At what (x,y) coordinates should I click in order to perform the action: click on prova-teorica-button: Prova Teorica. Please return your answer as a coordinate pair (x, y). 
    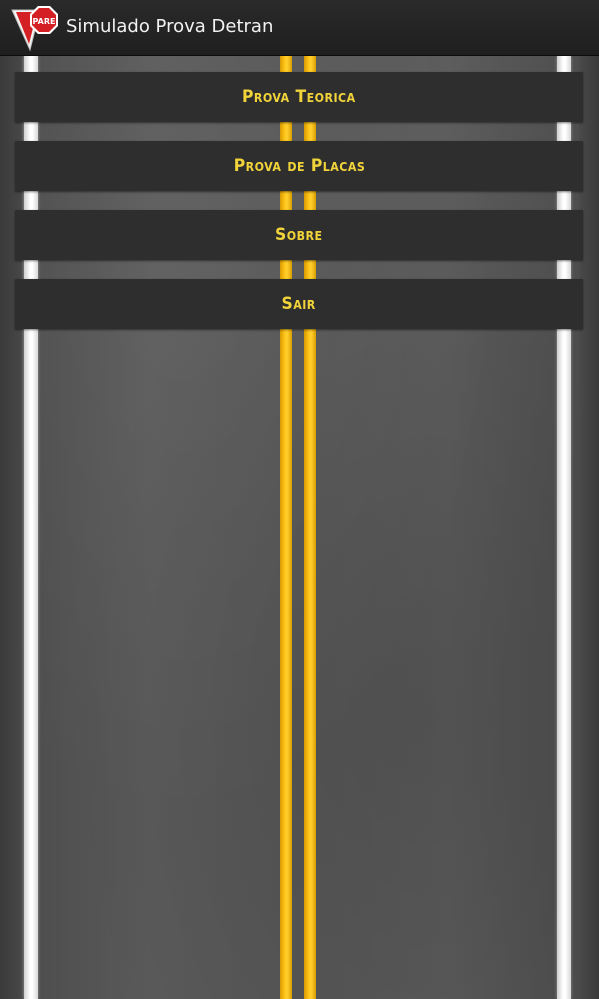
    Looking at the image, I should click on (299, 97).